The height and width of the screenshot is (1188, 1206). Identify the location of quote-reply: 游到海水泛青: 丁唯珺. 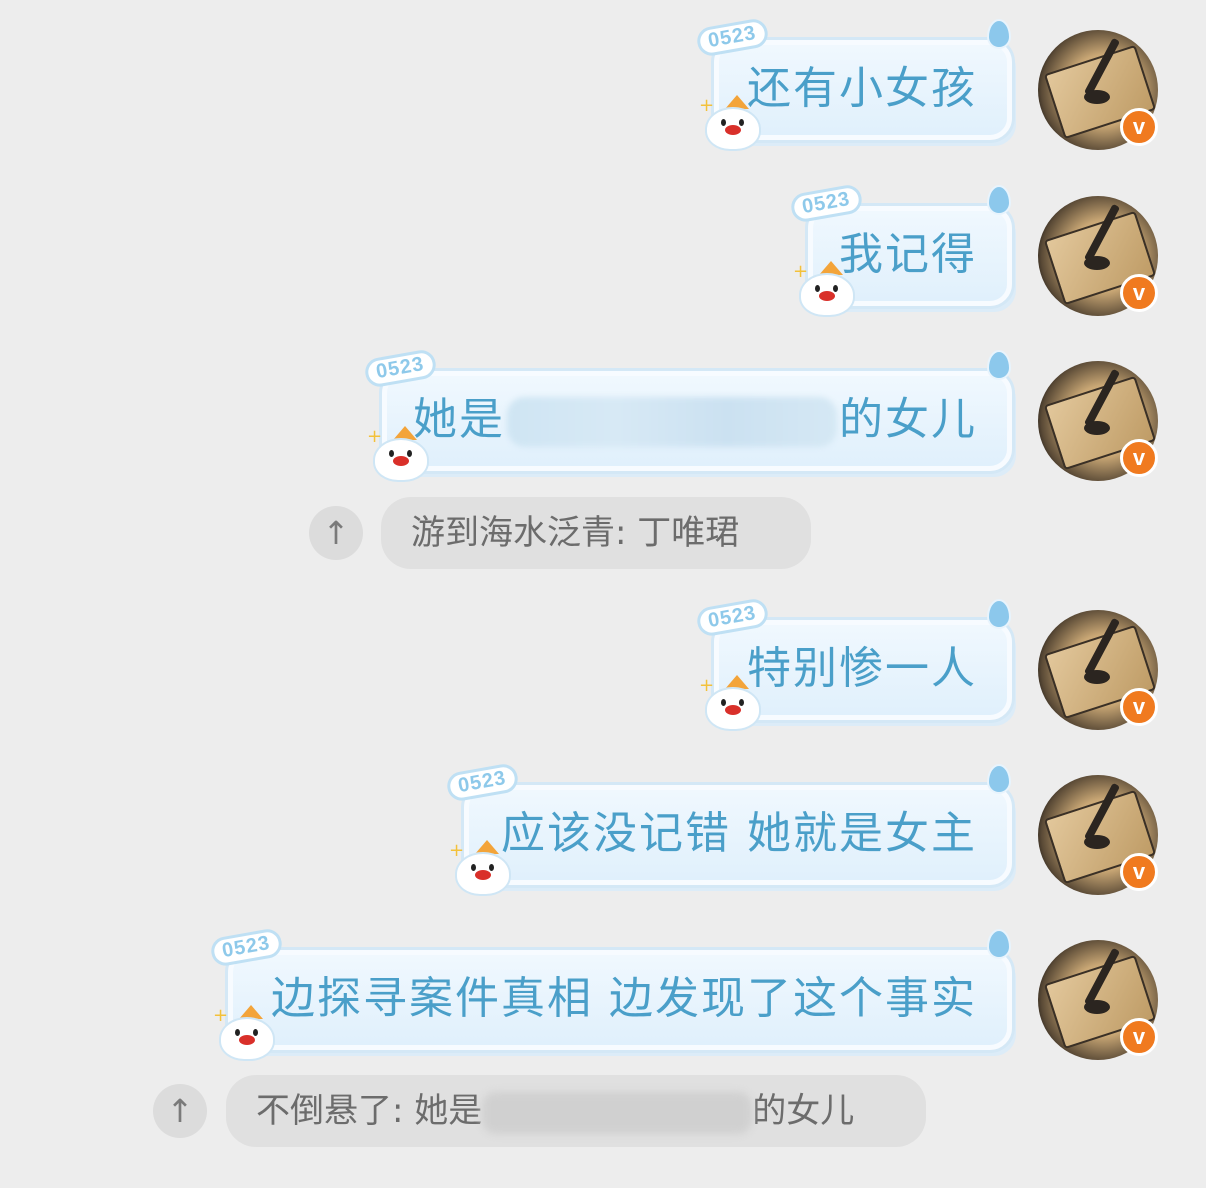
(596, 533).